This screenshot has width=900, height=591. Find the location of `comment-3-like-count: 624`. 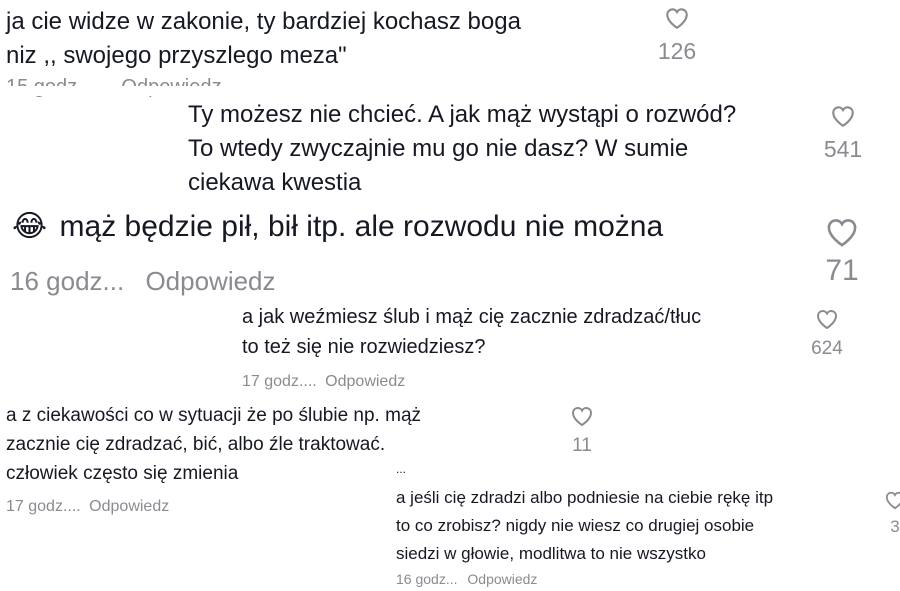

comment-3-like-count: 624 is located at coordinates (827, 348).